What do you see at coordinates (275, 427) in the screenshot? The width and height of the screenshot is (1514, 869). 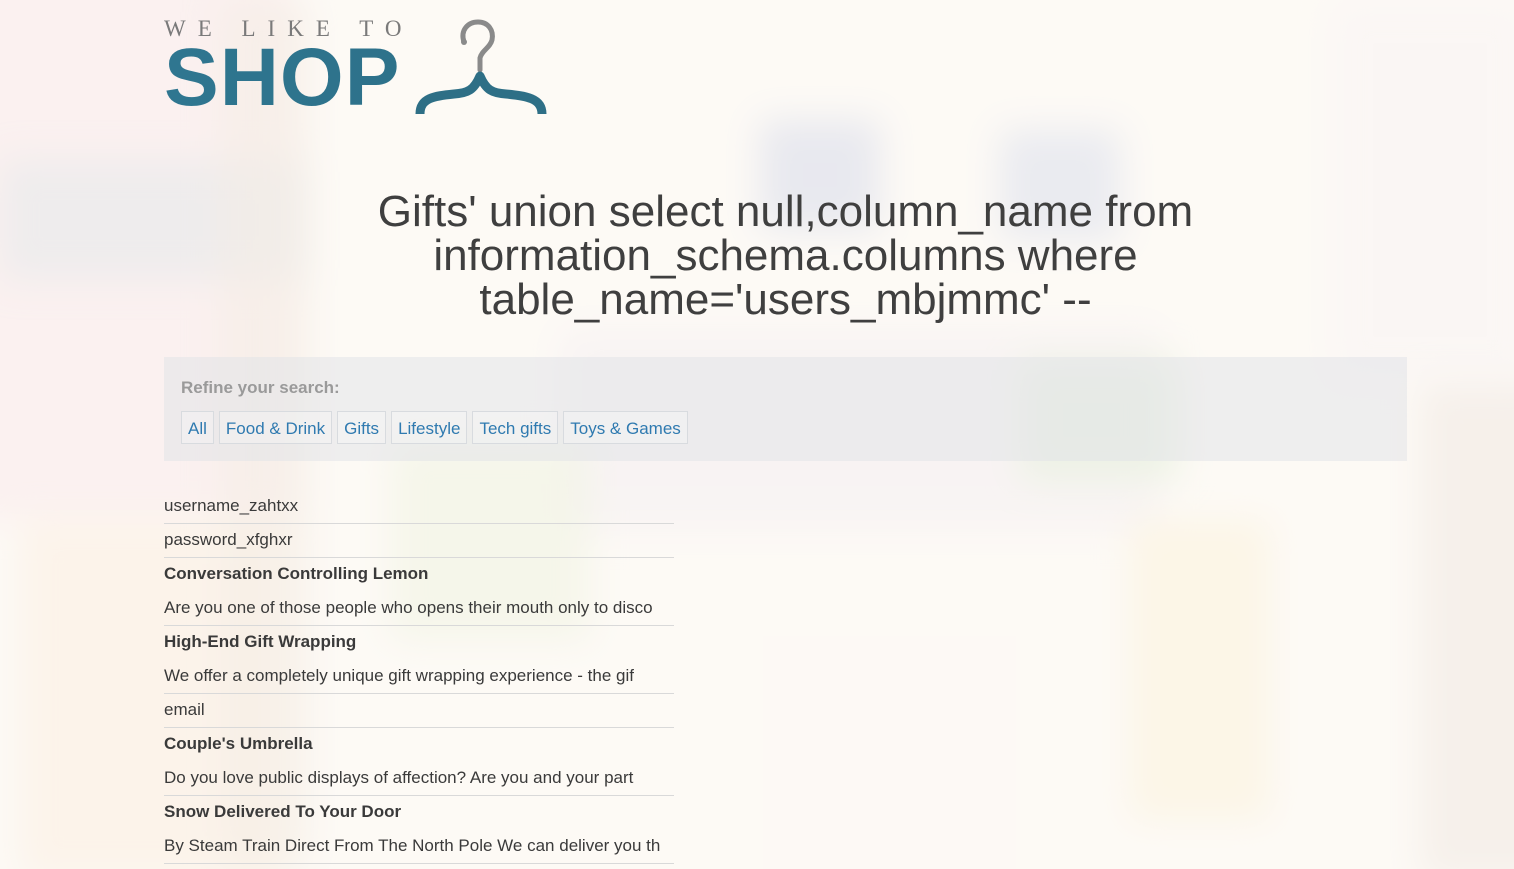 I see `filter-food-drink: Food & Drink` at bounding box center [275, 427].